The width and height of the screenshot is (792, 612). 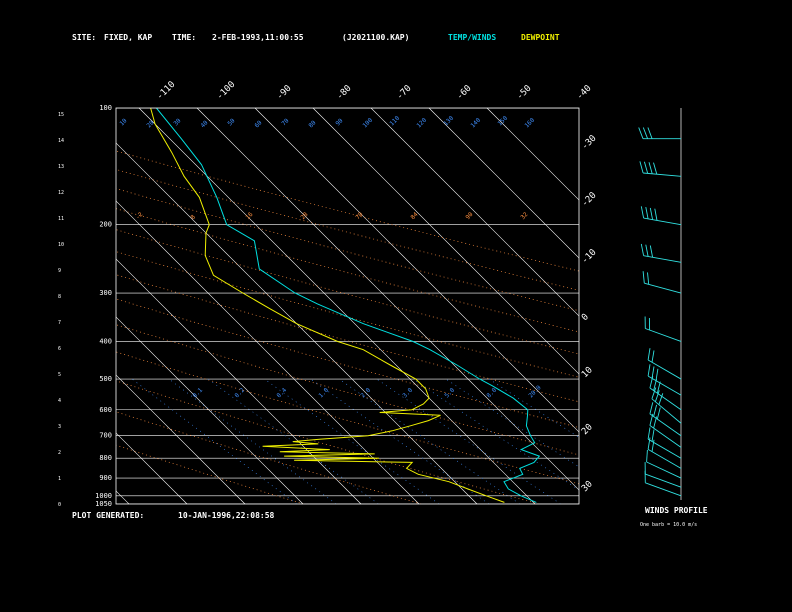 What do you see at coordinates (669, 525) in the screenshot?
I see `barb-scale-note: One barb = 10.0 m/s` at bounding box center [669, 525].